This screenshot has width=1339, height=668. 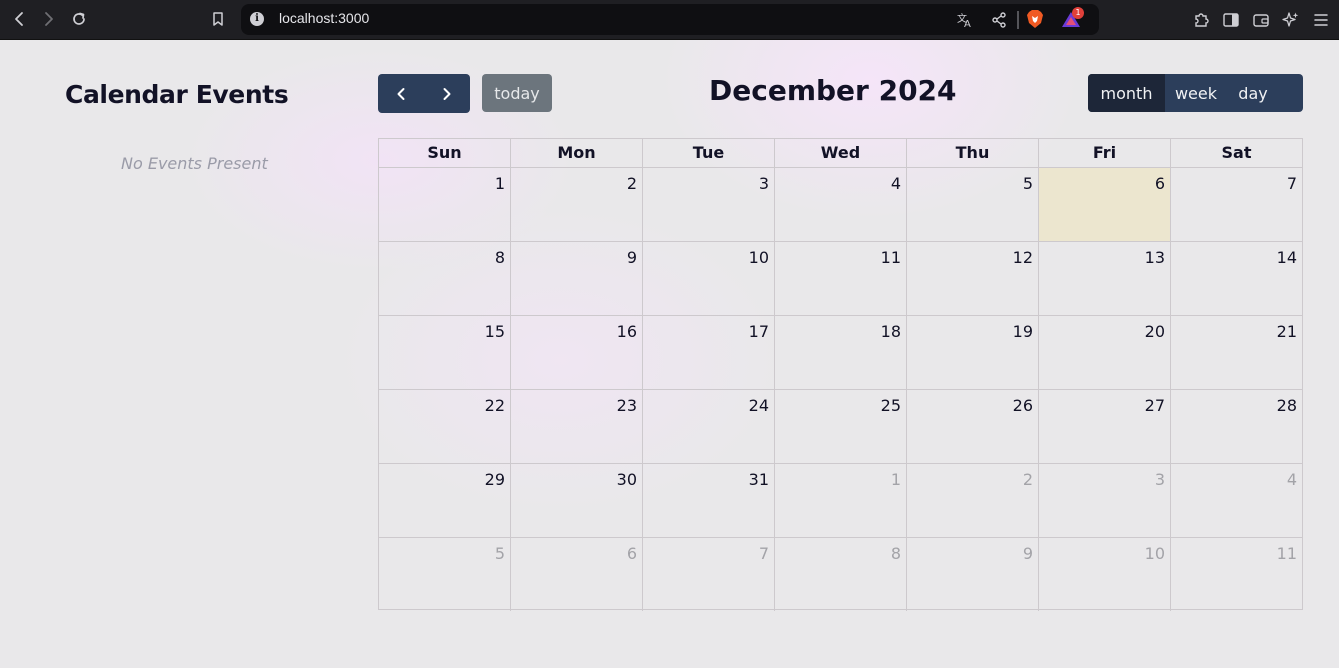 I want to click on day-cell: 4, so click(x=1236, y=500).